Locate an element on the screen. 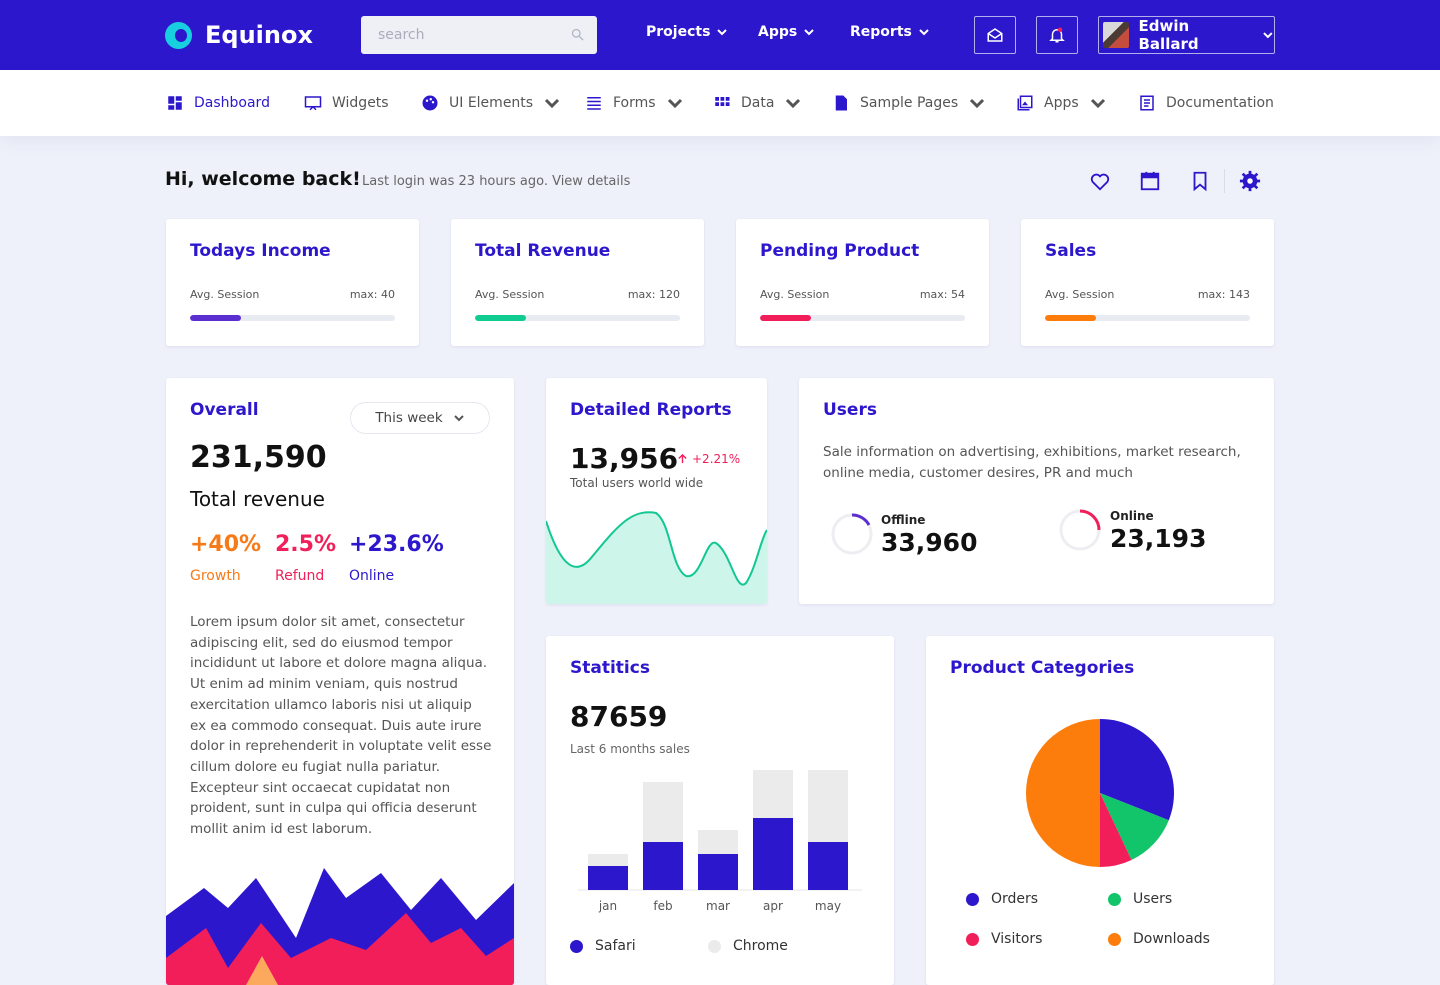 Image resolution: width=1440 pixels, height=985 pixels. card-title: Todays Income is located at coordinates (260, 251).